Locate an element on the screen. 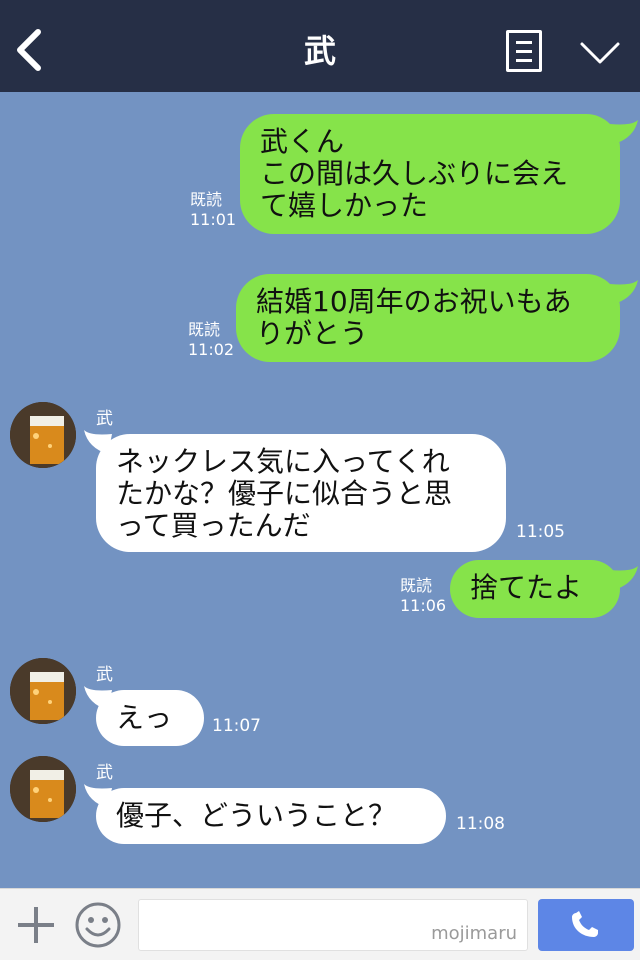 The height and width of the screenshot is (960, 640). chat-header: 武 is located at coordinates (320, 46).